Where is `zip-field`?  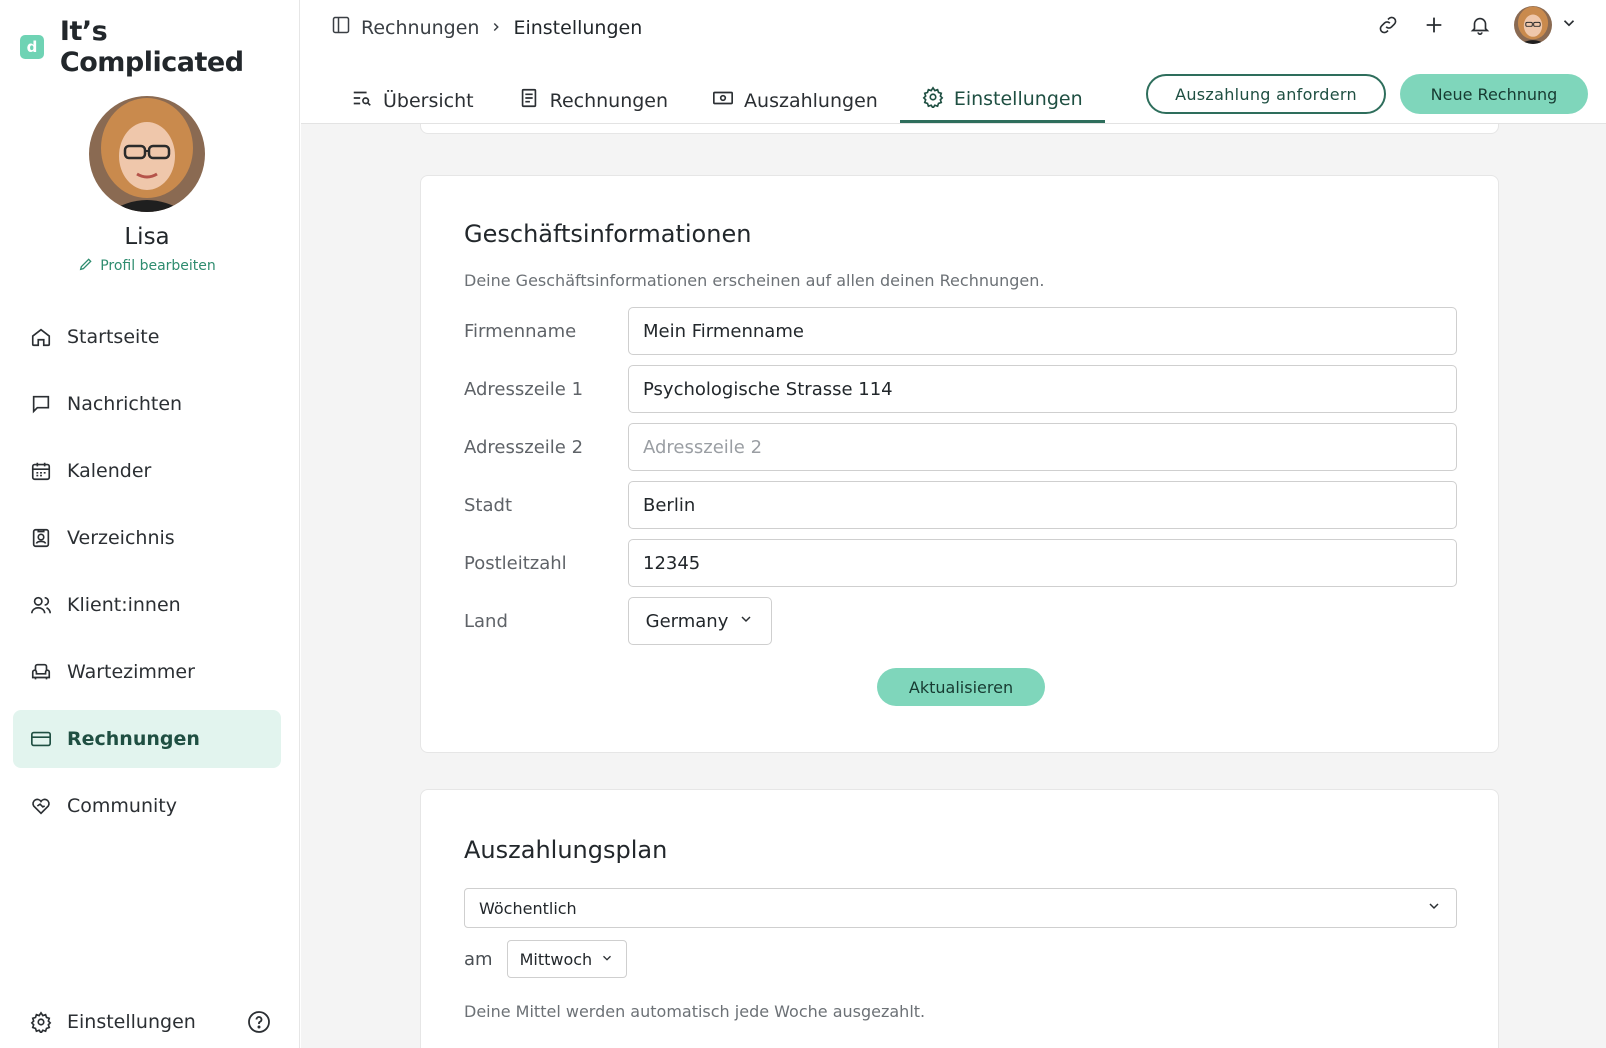 zip-field is located at coordinates (1042, 563).